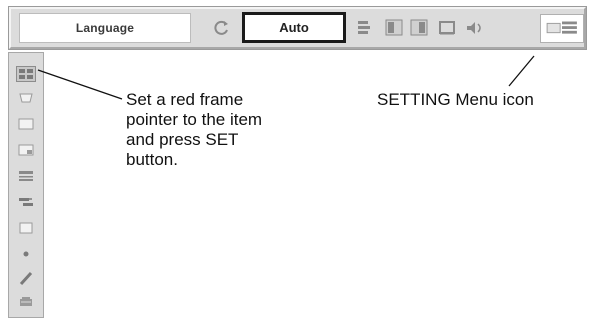 The height and width of the screenshot is (322, 594). What do you see at coordinates (26, 228) in the screenshot?
I see `rear-icon` at bounding box center [26, 228].